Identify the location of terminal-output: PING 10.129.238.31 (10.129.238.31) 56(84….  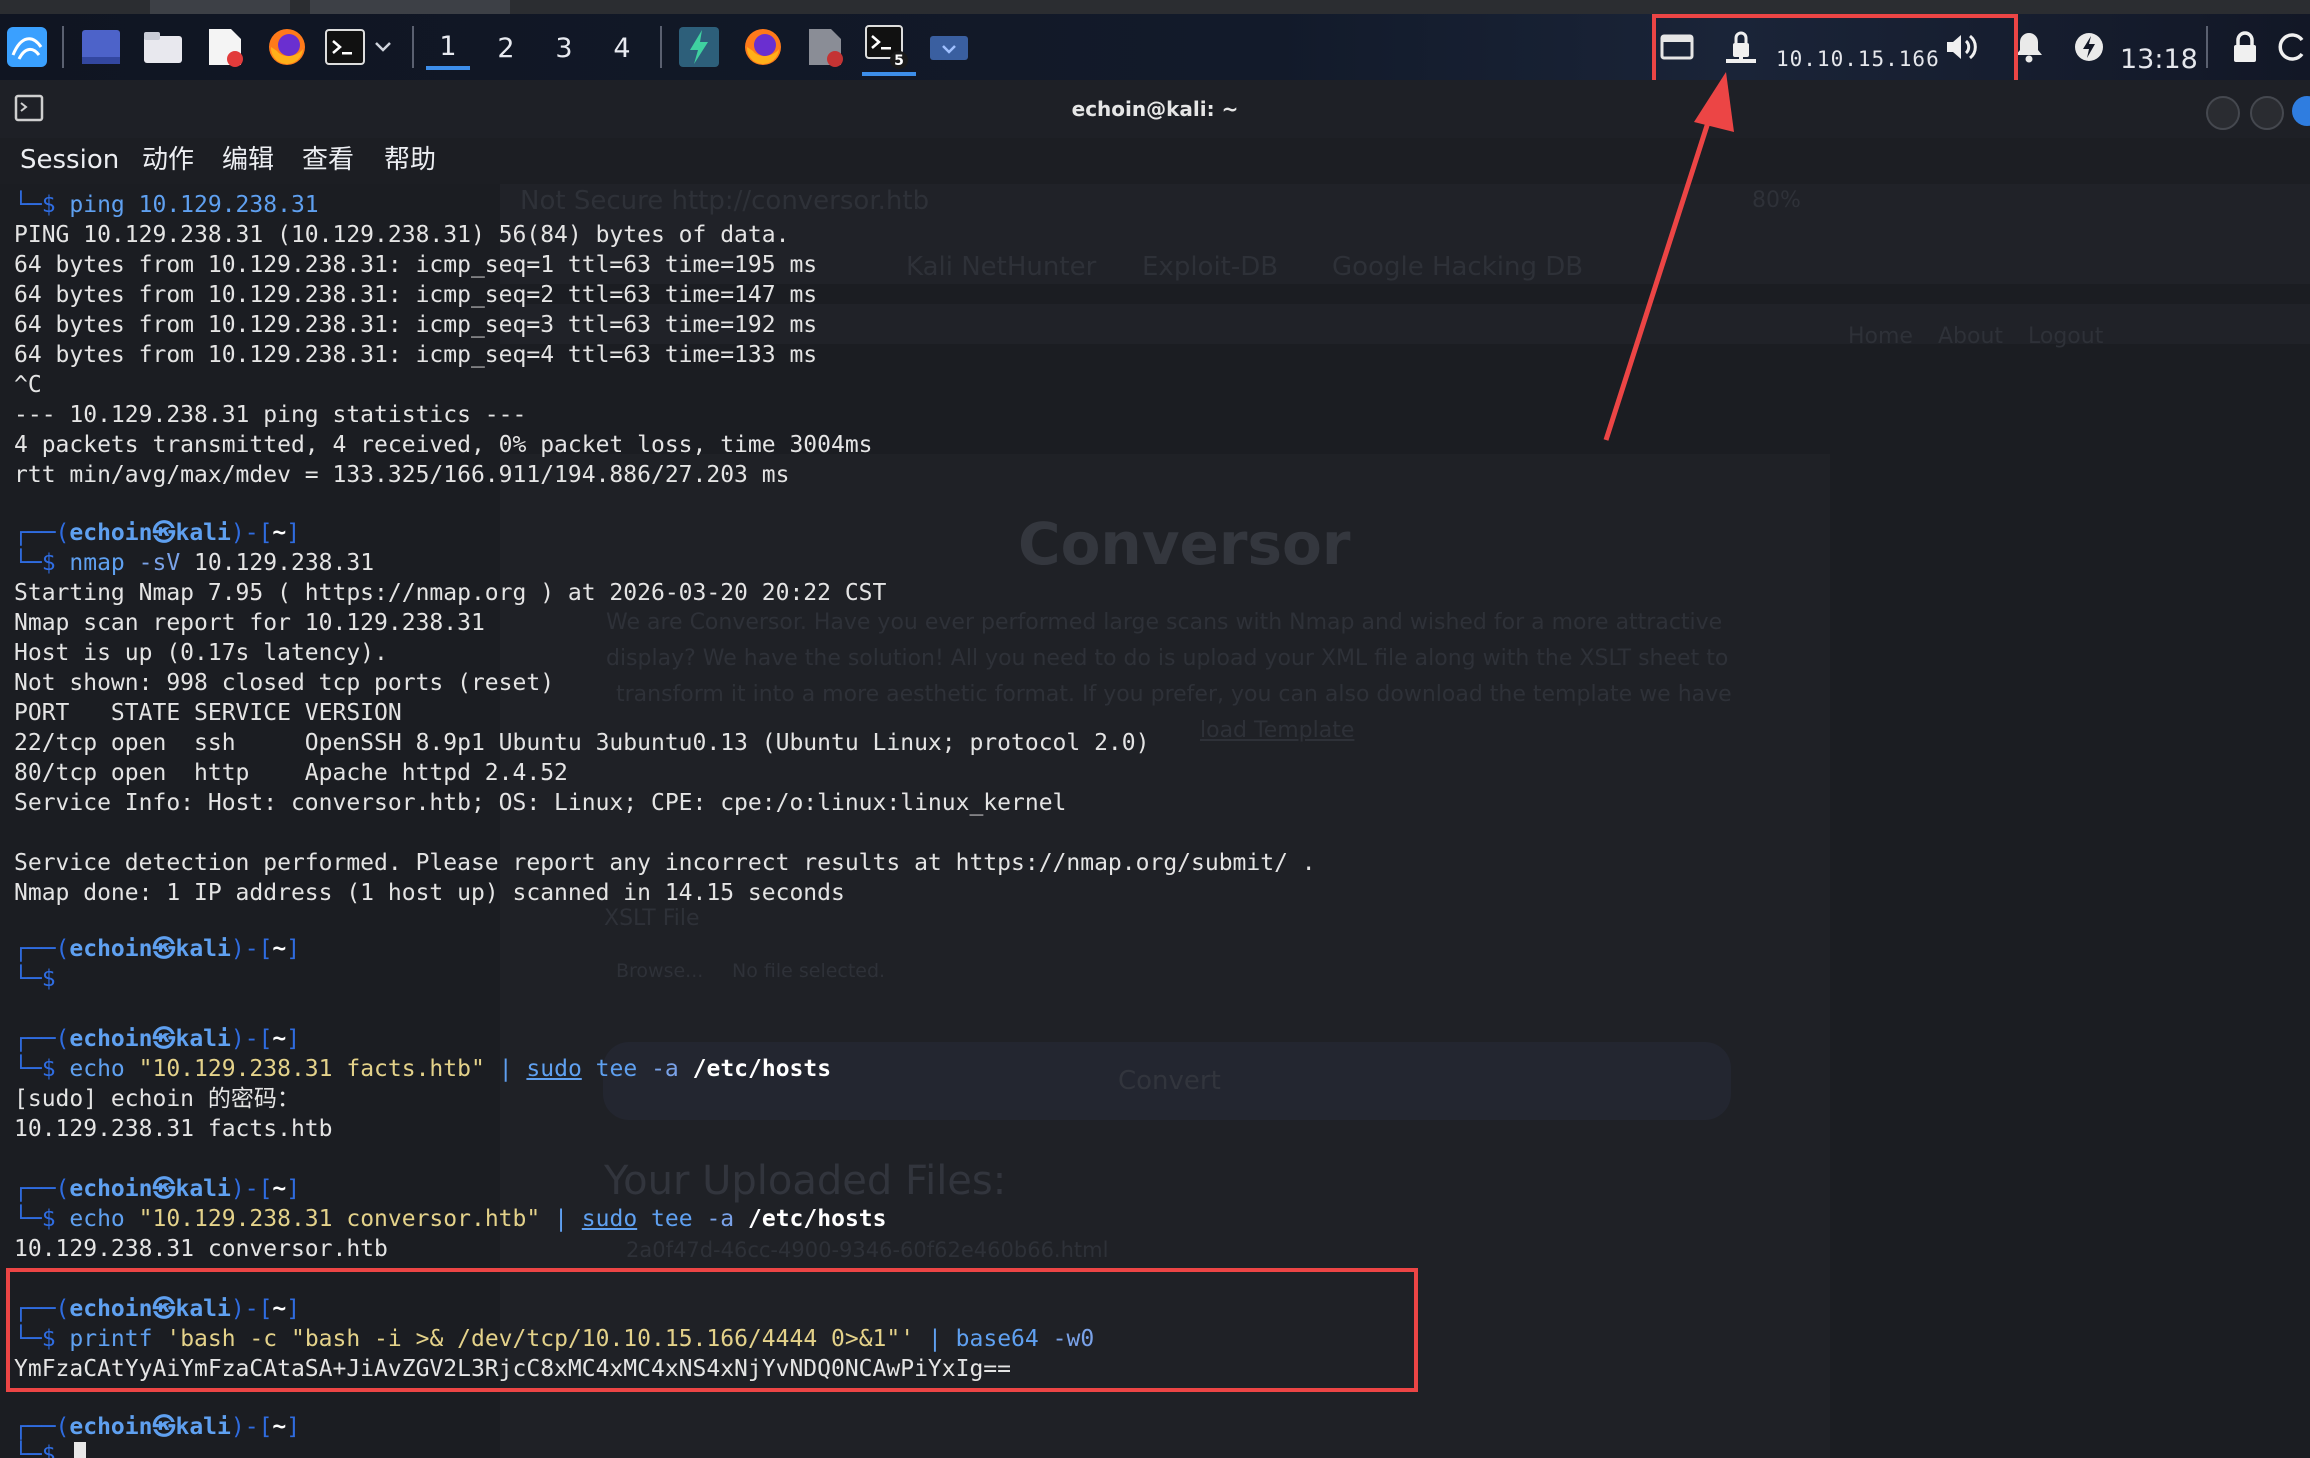
(402, 235).